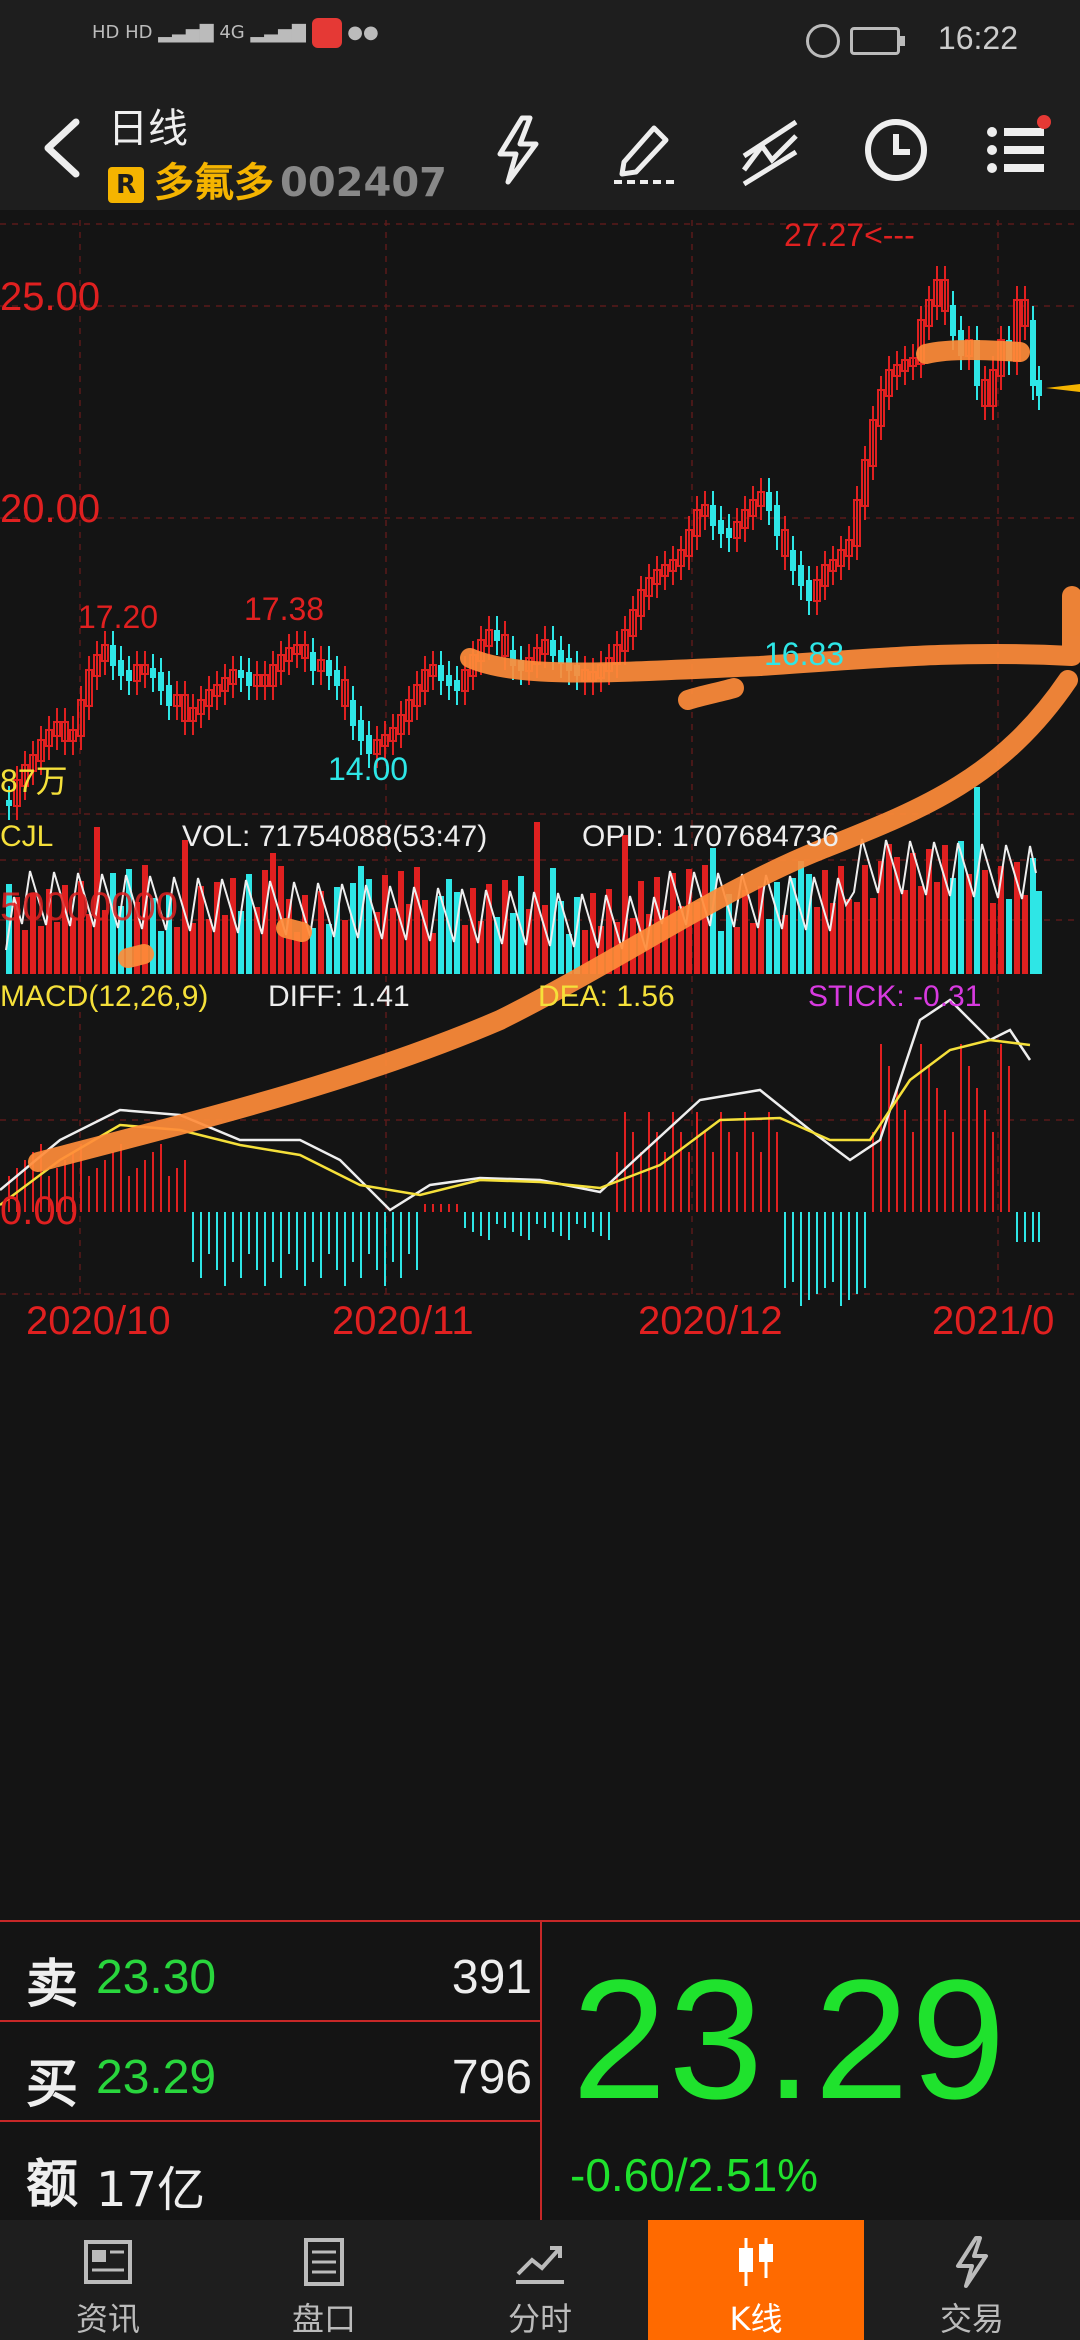  I want to click on nav-intraday: 分时, so click(540, 2280).